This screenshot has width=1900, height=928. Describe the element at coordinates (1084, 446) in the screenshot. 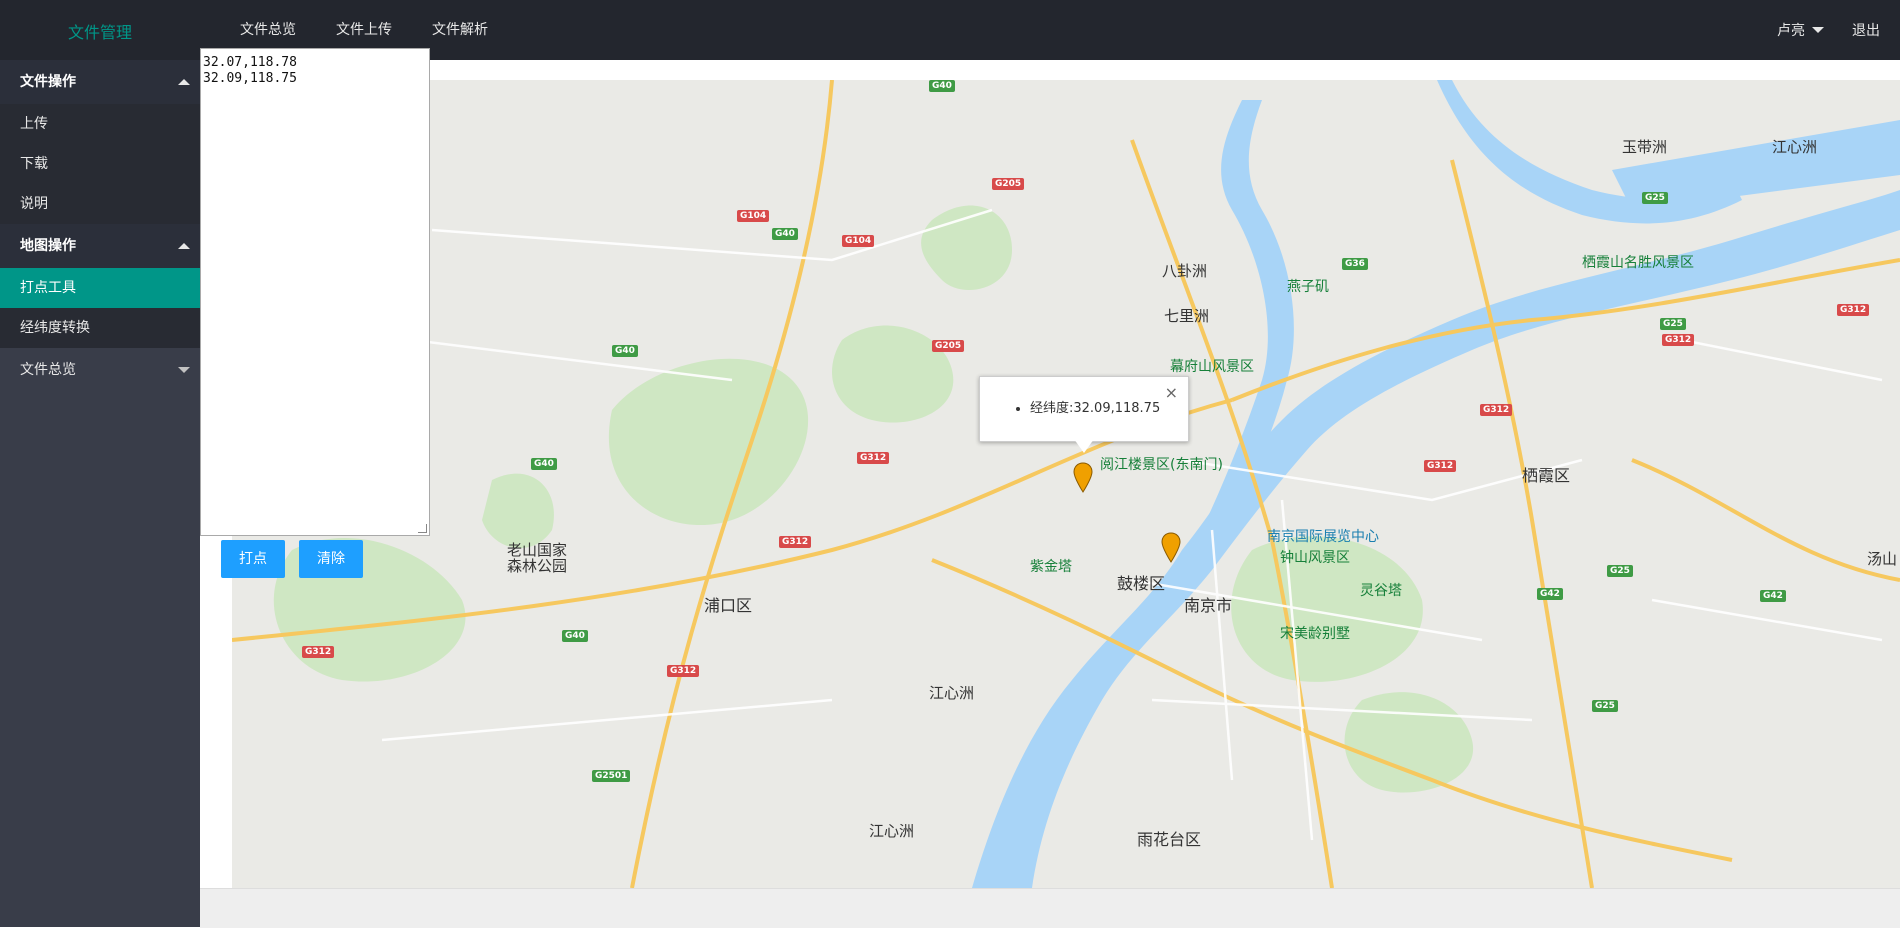

I see `popup-tail` at that location.